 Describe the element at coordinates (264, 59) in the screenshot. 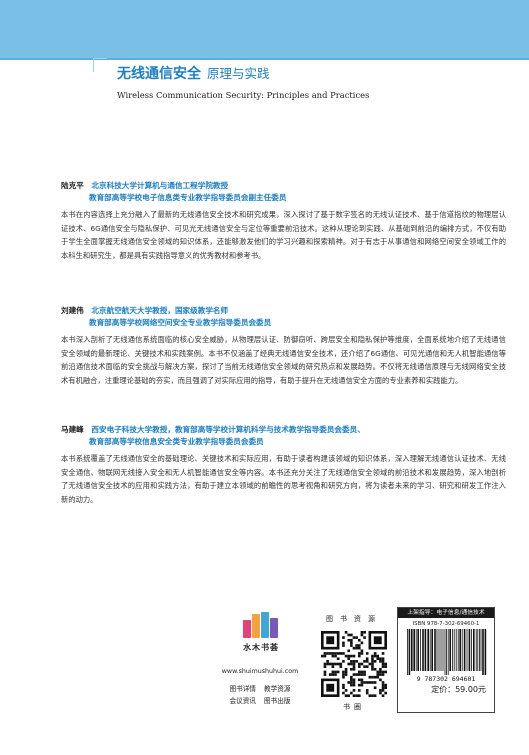

I see `header-banner-stripe` at that location.